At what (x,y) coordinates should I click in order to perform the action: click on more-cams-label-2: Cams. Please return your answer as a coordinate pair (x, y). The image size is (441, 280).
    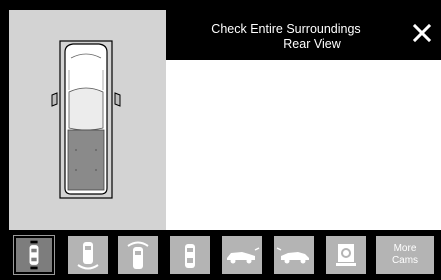
    Looking at the image, I should click on (405, 260).